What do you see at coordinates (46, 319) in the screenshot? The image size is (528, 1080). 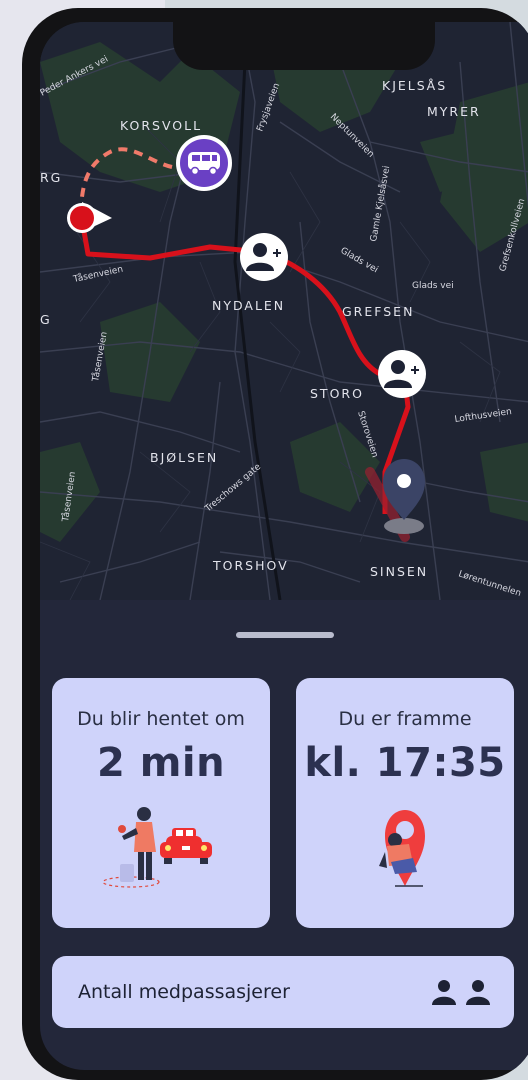 I see `area-label-edge-left-2: G` at bounding box center [46, 319].